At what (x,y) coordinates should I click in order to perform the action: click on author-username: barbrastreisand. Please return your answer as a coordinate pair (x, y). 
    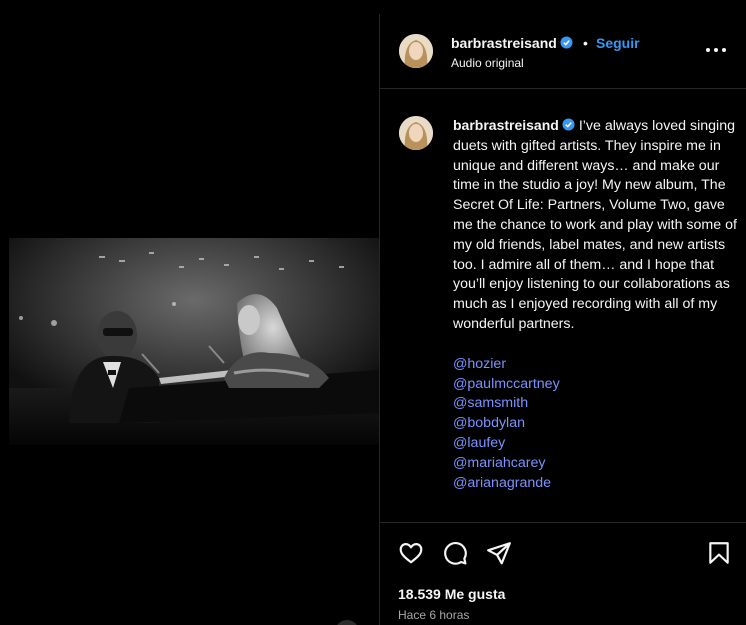
    Looking at the image, I should click on (512, 43).